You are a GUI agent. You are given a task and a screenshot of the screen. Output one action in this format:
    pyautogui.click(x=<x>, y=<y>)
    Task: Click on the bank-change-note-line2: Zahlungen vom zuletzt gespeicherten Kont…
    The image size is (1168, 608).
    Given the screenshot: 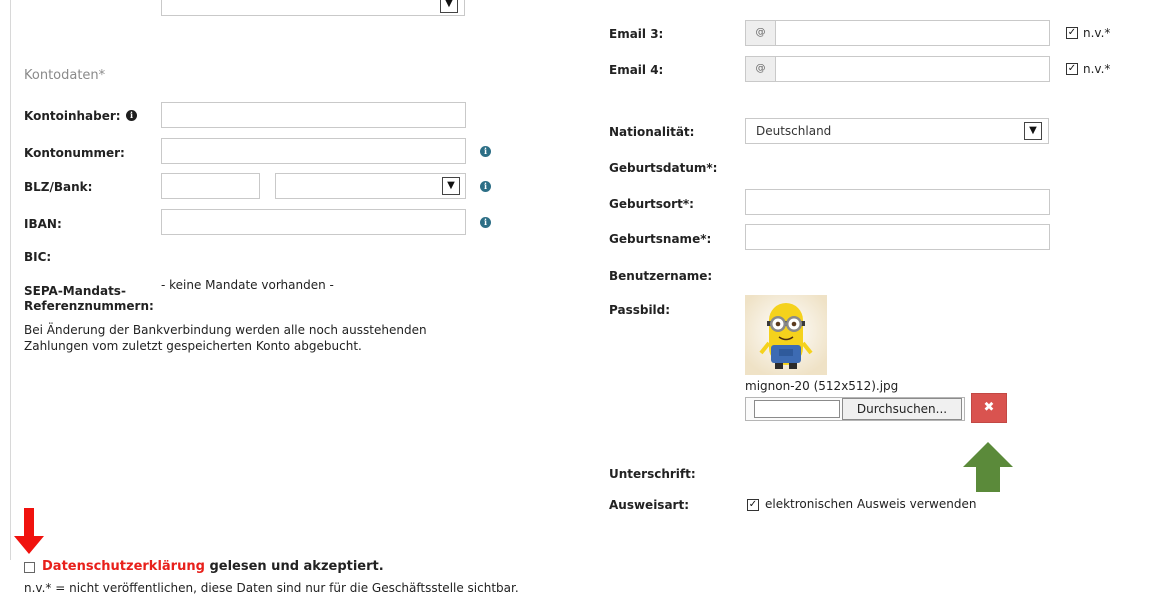 What is the action you would take?
    pyautogui.click(x=193, y=346)
    